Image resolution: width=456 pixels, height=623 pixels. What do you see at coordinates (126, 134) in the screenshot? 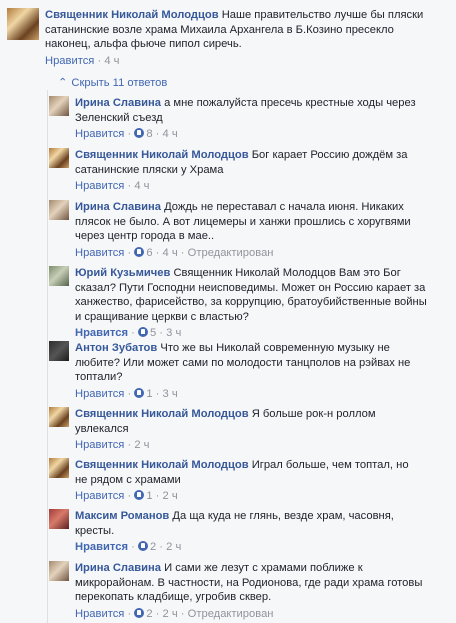
I see `comment-meta: Нравится · 8 · 4 ч` at bounding box center [126, 134].